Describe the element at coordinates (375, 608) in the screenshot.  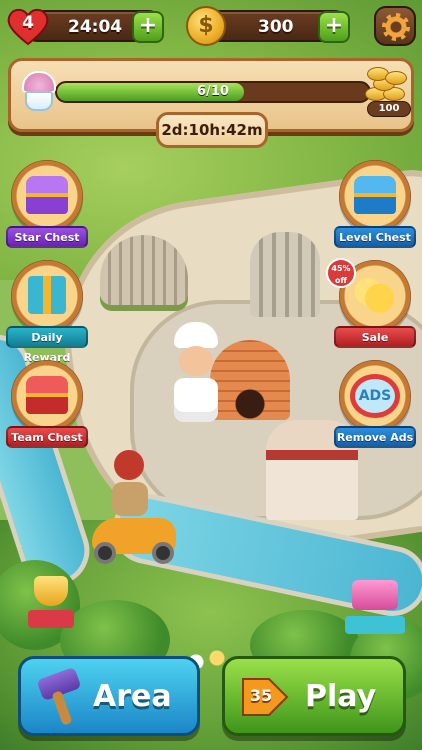
I see `leaderboard-podium-icon` at that location.